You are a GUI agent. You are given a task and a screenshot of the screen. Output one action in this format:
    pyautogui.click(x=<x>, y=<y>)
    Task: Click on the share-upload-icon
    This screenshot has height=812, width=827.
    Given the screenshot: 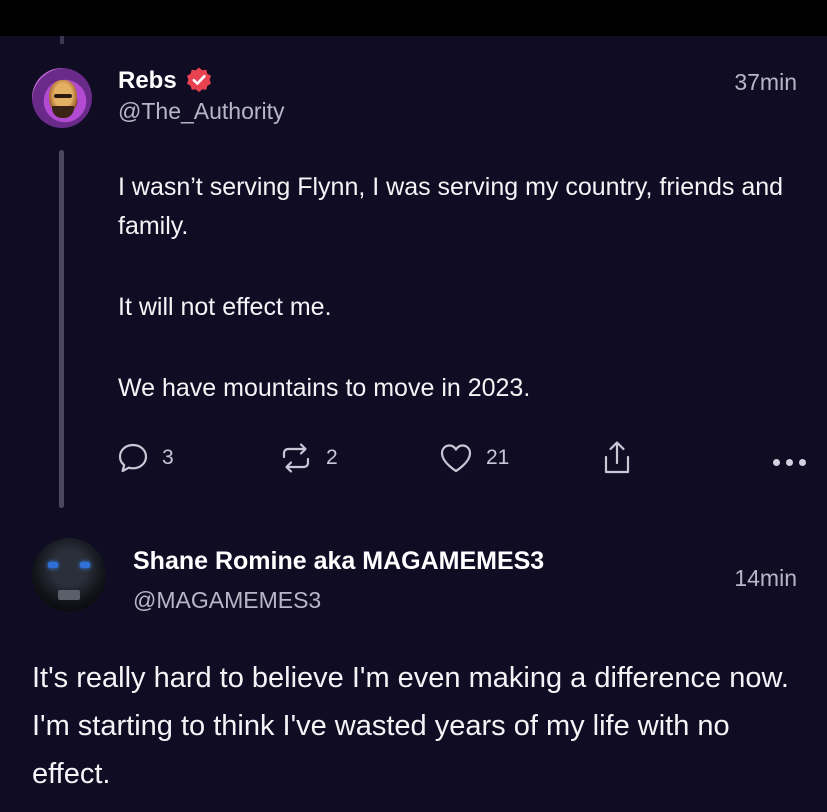 What is the action you would take?
    pyautogui.click(x=617, y=457)
    